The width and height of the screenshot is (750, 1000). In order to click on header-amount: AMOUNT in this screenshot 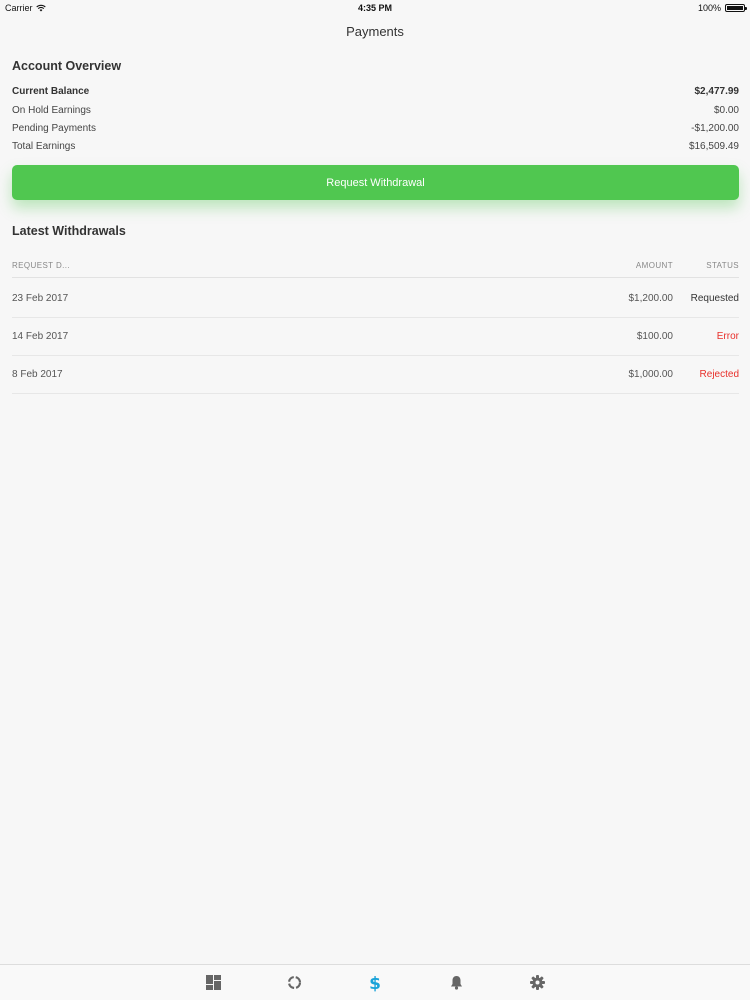, I will do `click(613, 265)`.